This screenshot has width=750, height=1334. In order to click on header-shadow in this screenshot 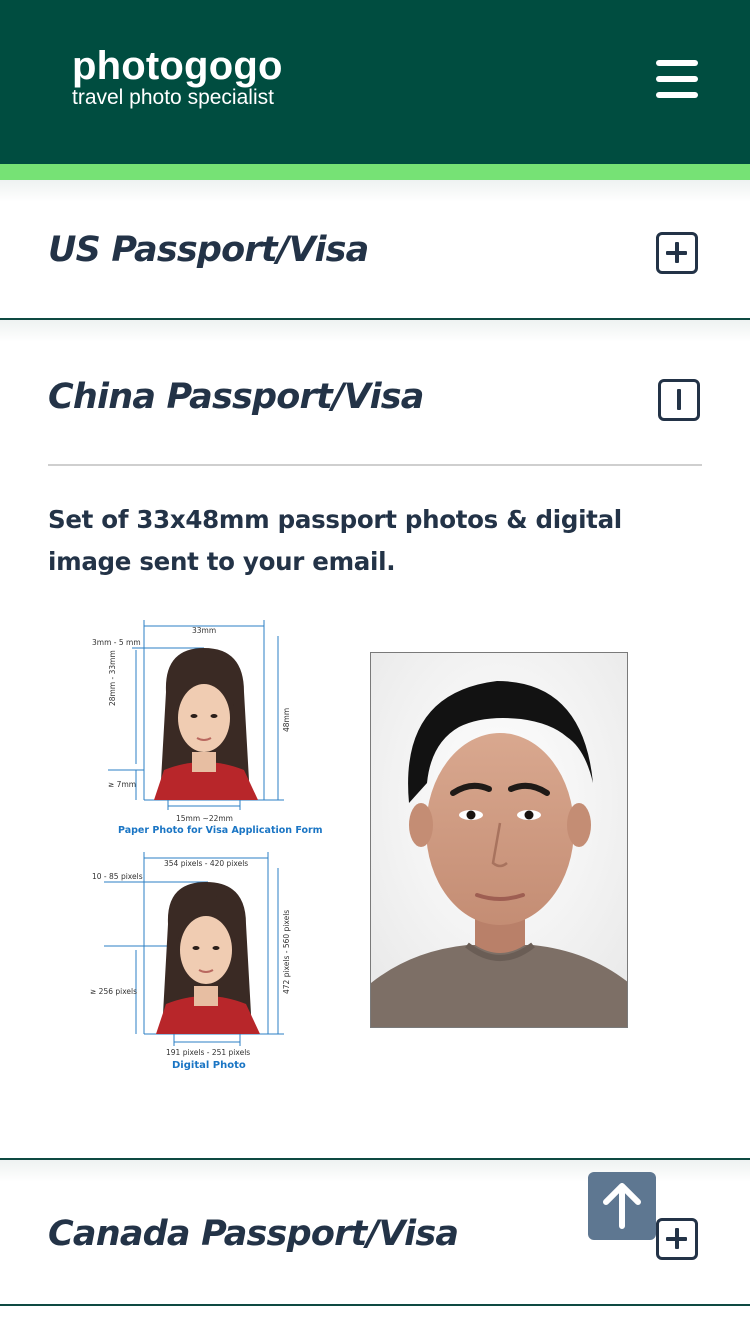, I will do `click(375, 191)`.